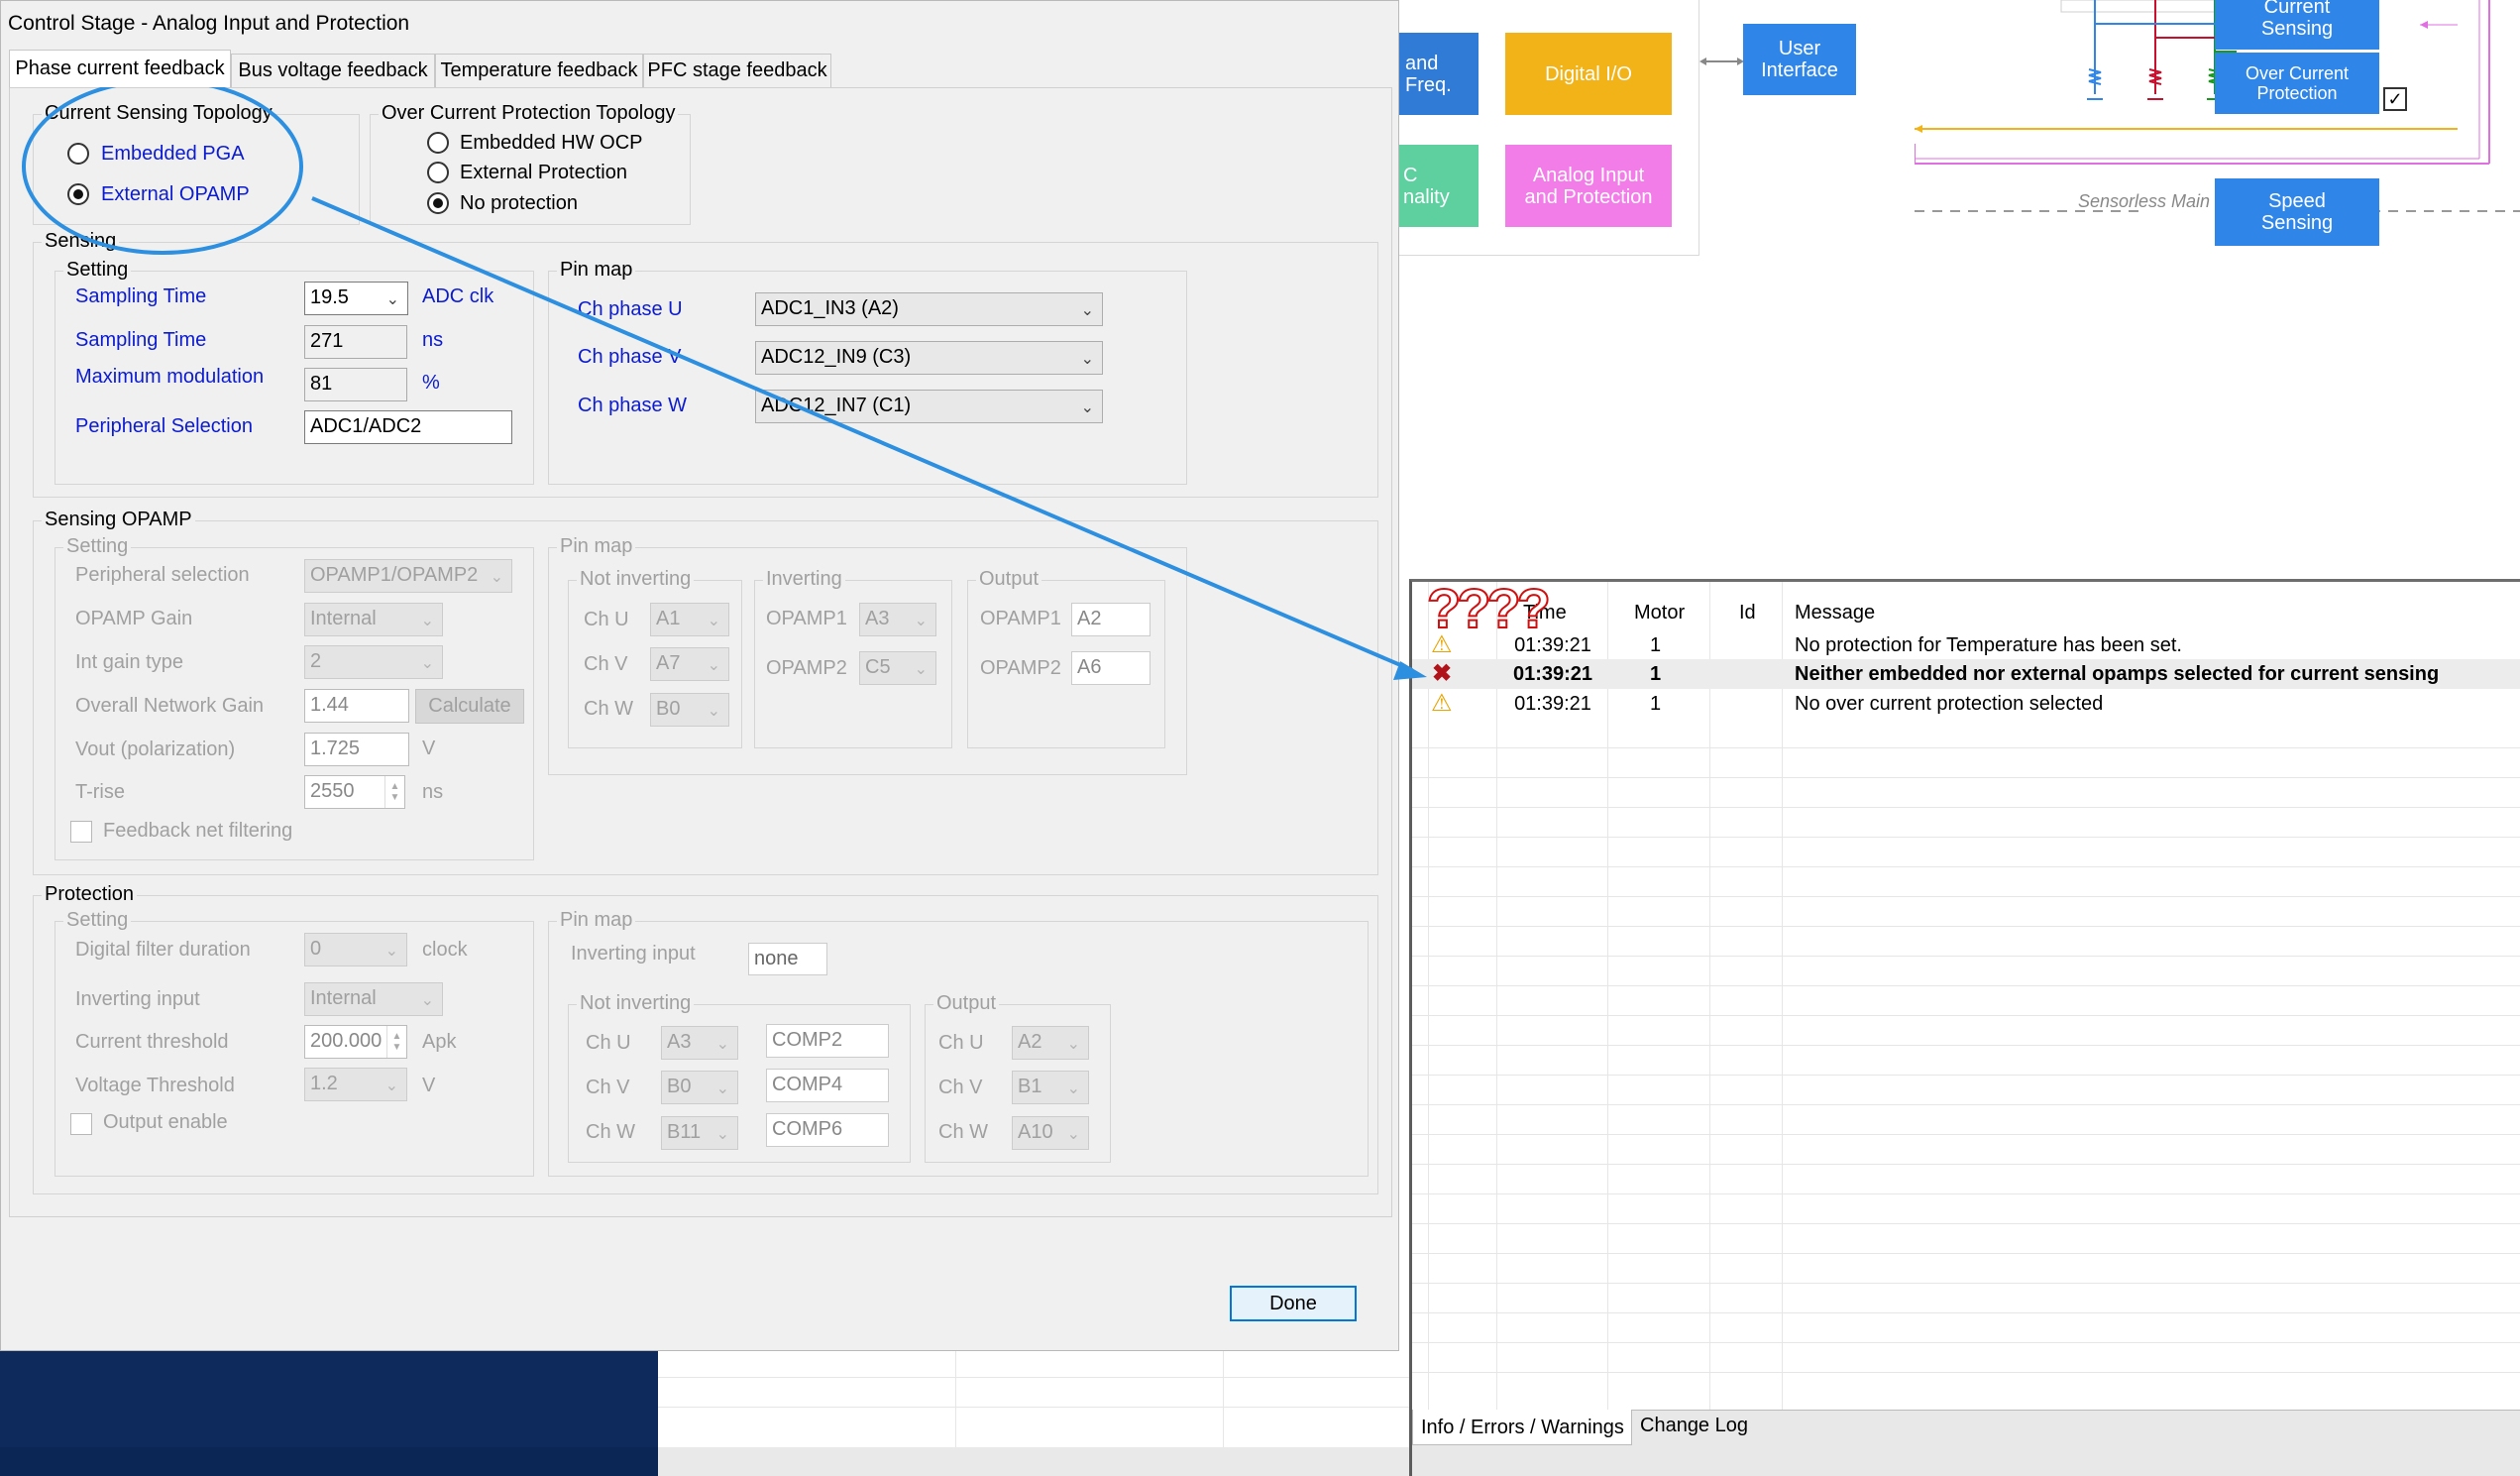 The height and width of the screenshot is (1476, 2520). Describe the element at coordinates (1439, 74) in the screenshot. I see `diagram-block-freq: and Freq.` at that location.